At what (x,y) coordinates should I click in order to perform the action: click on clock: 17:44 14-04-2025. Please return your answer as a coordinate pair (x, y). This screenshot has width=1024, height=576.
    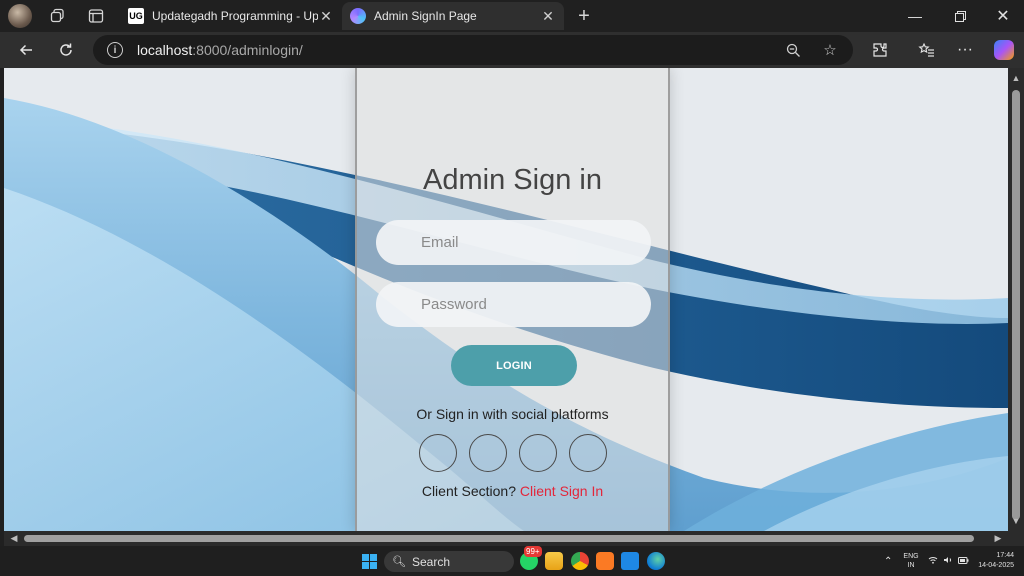
    Looking at the image, I should click on (995, 561).